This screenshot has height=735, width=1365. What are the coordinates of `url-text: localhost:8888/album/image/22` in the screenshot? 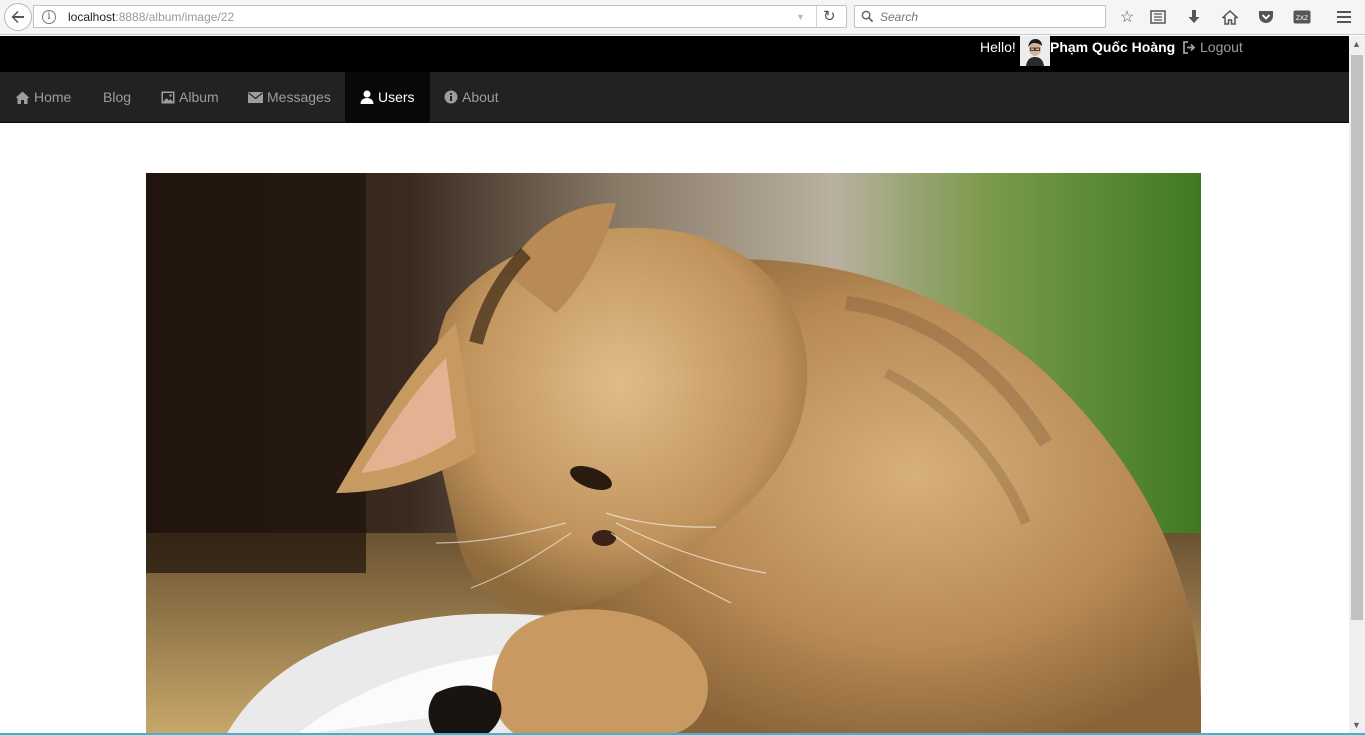 It's located at (151, 17).